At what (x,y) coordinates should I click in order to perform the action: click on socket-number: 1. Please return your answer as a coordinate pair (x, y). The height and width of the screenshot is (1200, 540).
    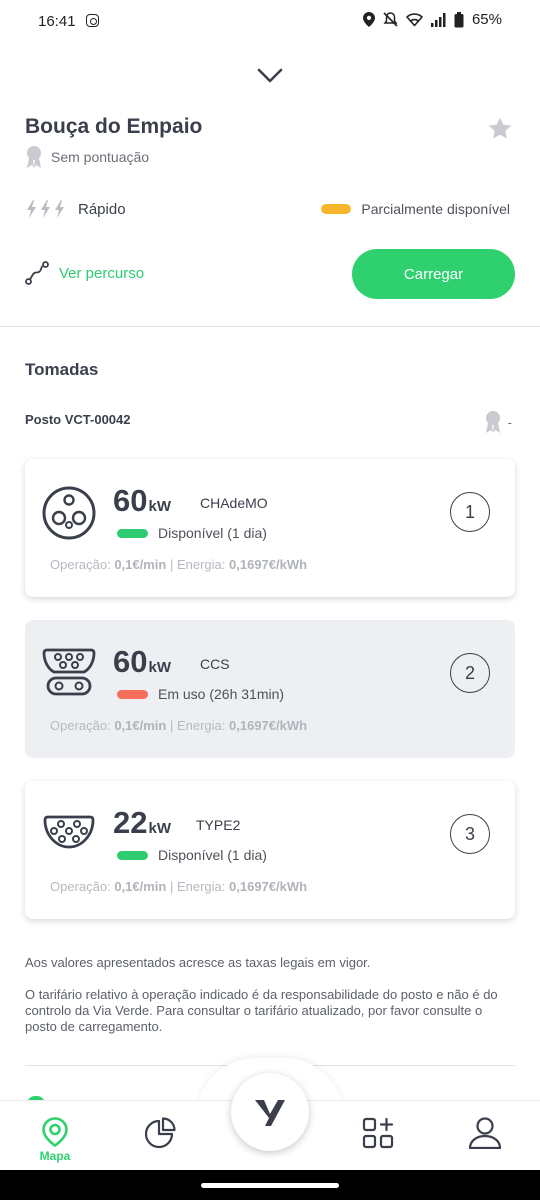
    Looking at the image, I should click on (470, 512).